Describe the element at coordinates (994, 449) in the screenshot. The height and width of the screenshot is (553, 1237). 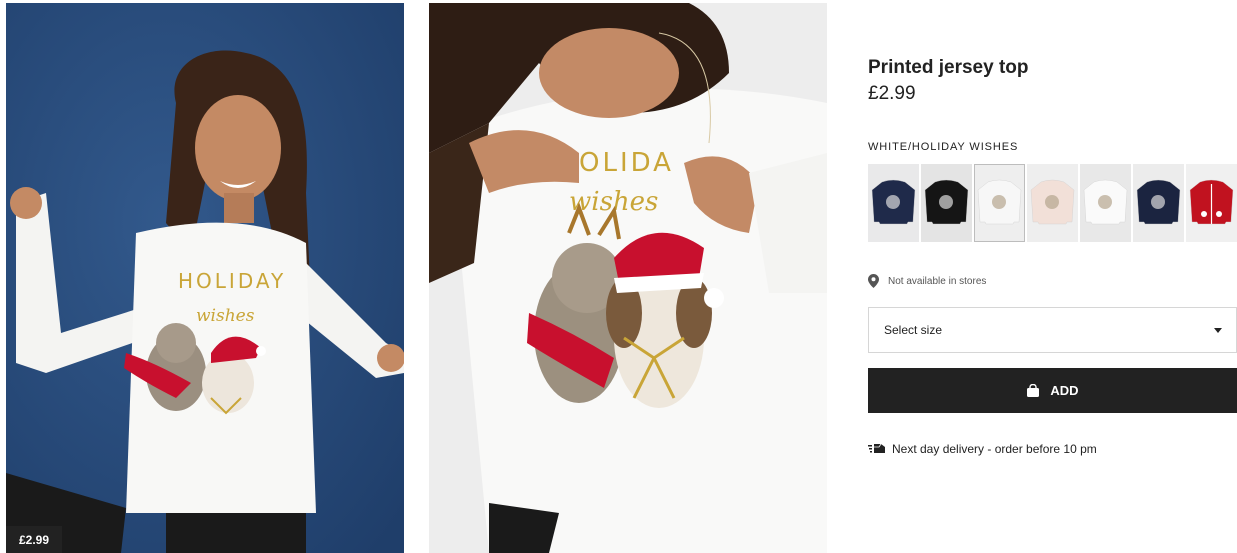
I see `delivery-text: Next day delivery - order before 10 pm` at that location.